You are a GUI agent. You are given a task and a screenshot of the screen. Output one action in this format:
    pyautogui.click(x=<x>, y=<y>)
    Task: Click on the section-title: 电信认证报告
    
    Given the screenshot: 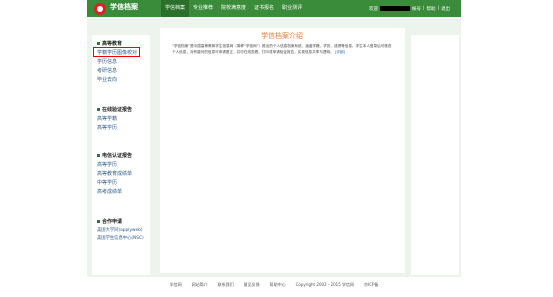 What is the action you would take?
    pyautogui.click(x=117, y=156)
    